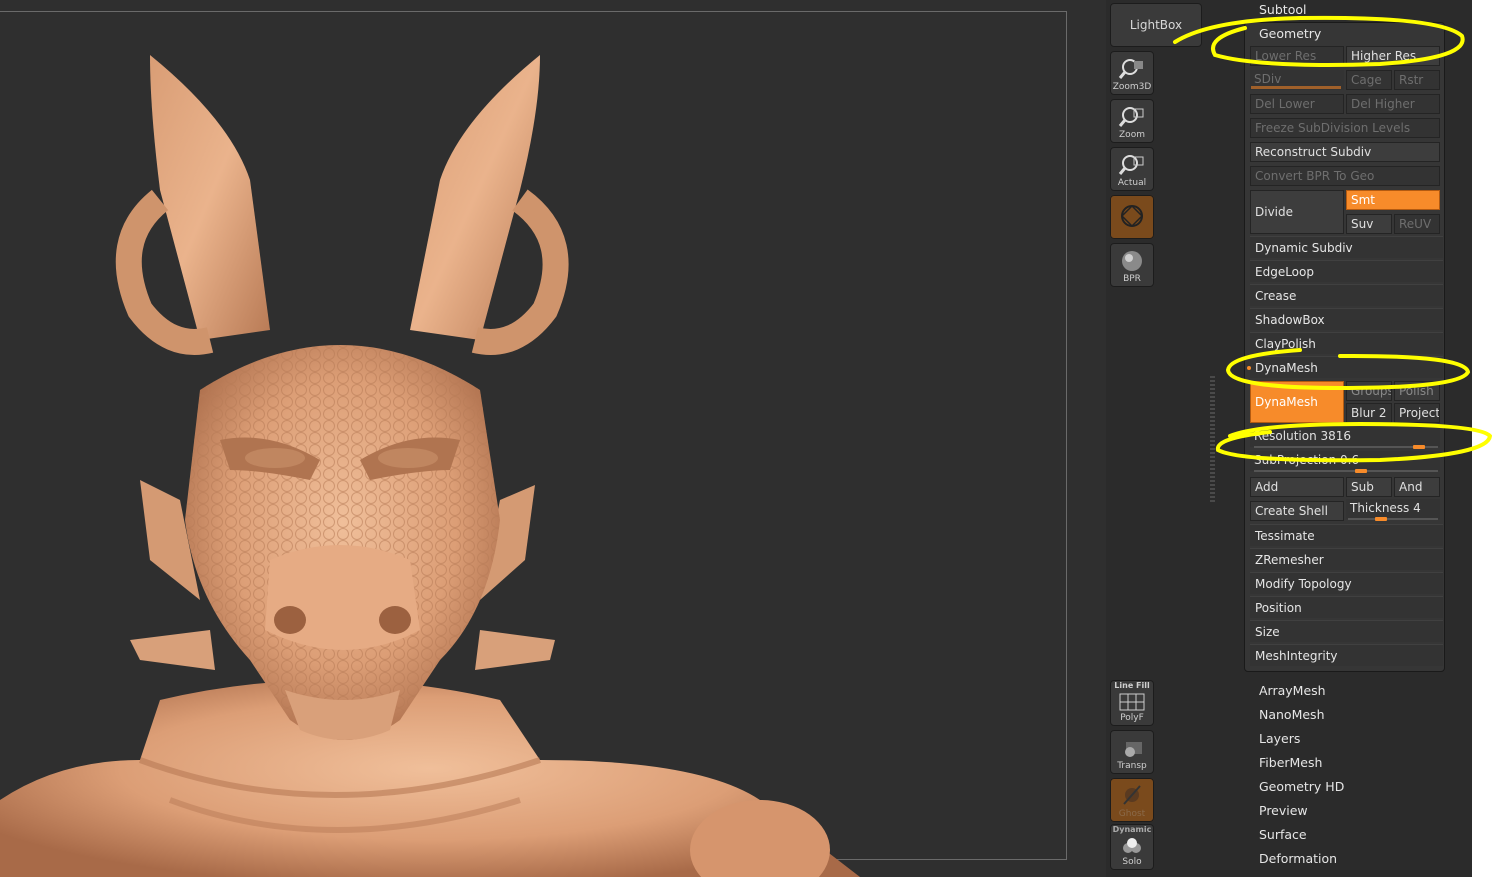 Image resolution: width=1492 pixels, height=877 pixels. What do you see at coordinates (1346, 447) in the screenshot?
I see `resolution-slider-track` at bounding box center [1346, 447].